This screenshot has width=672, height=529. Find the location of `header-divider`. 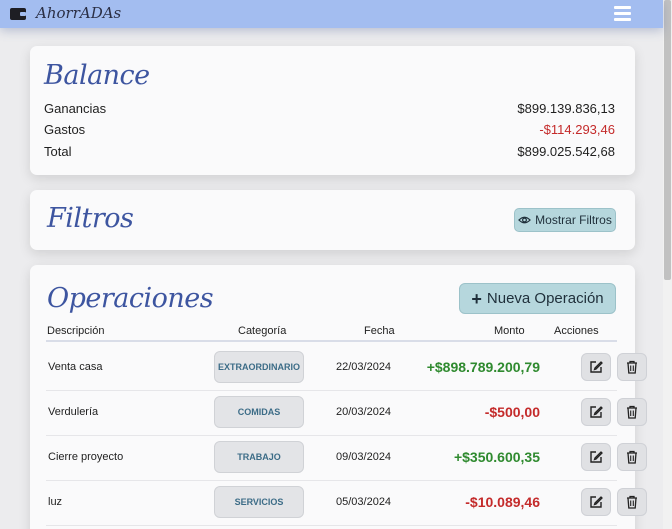

header-divider is located at coordinates (331, 341).